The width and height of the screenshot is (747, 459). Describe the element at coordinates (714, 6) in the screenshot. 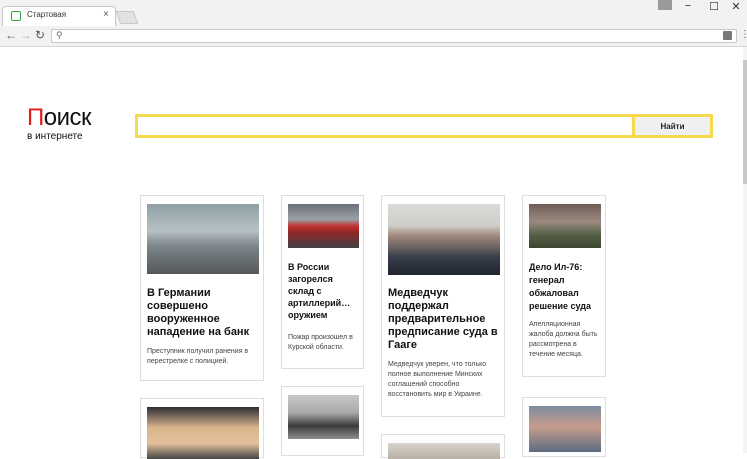

I see `maximize-window-button: ☐` at that location.